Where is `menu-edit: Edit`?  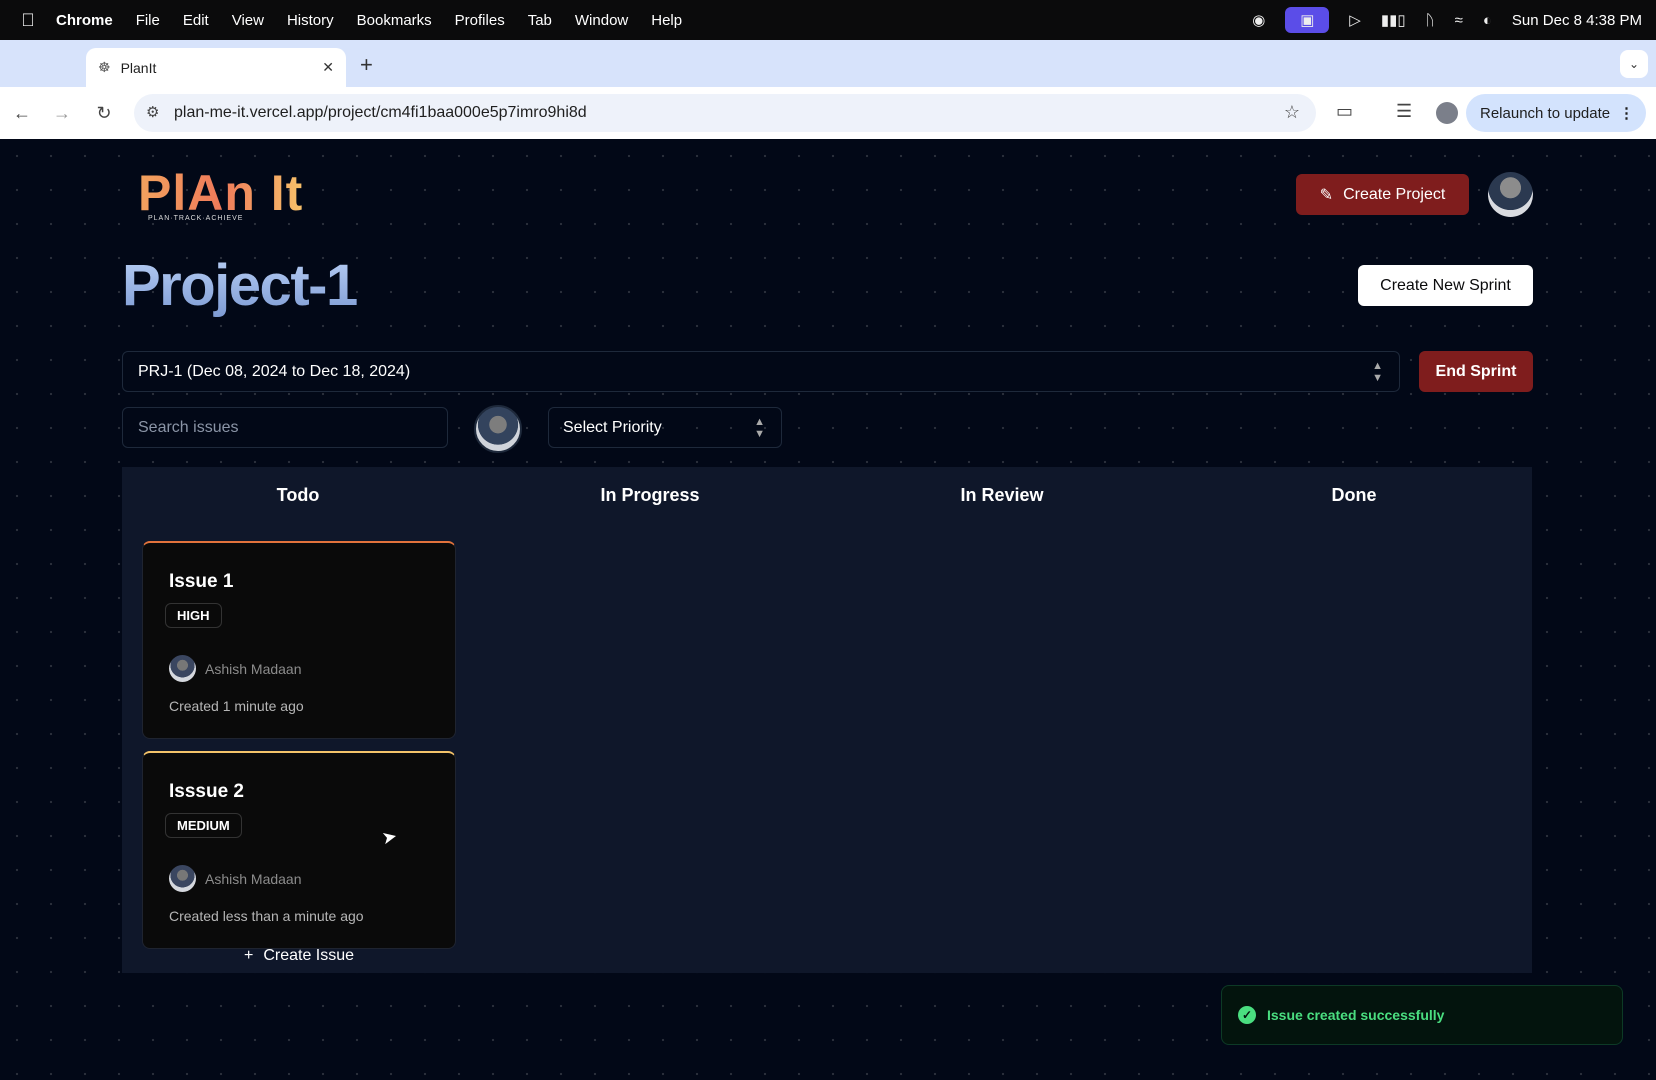
menu-edit: Edit is located at coordinates (196, 20).